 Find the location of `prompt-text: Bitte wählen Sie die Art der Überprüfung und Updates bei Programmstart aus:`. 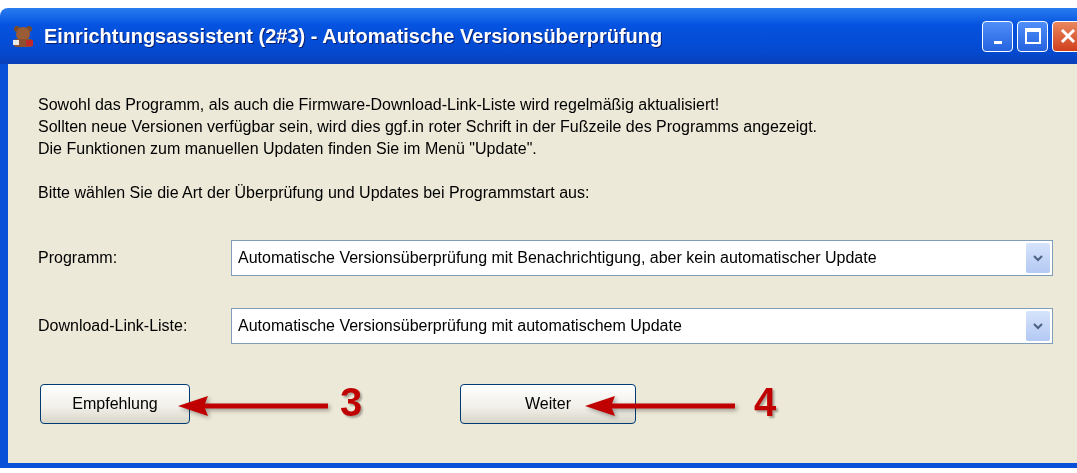

prompt-text: Bitte wählen Sie die Art der Überprüfung und Updates bei Programmstart aus: is located at coordinates (314, 193).